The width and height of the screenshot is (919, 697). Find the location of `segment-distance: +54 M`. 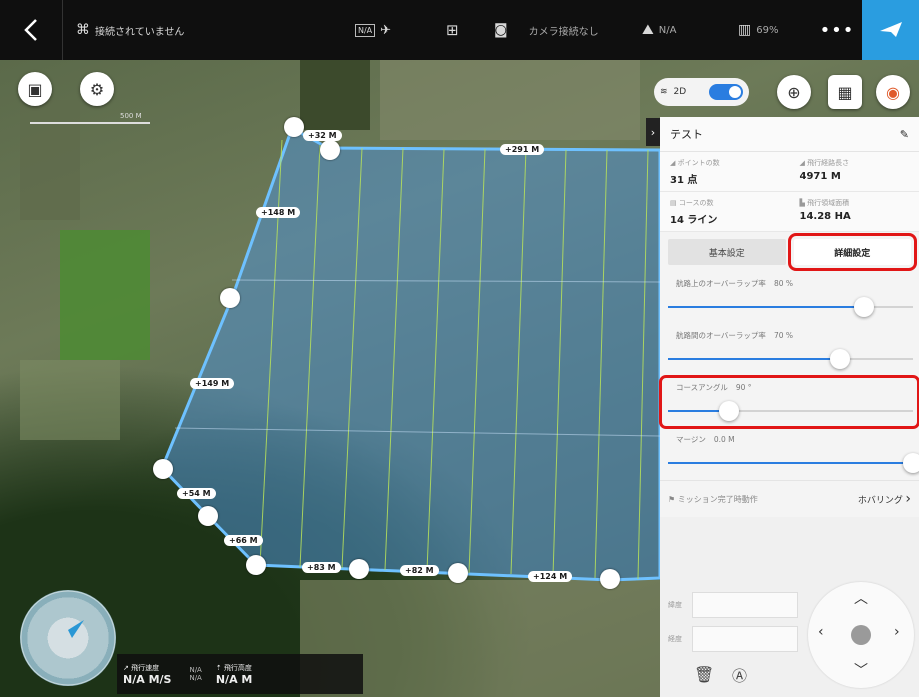

segment-distance: +54 M is located at coordinates (196, 493).